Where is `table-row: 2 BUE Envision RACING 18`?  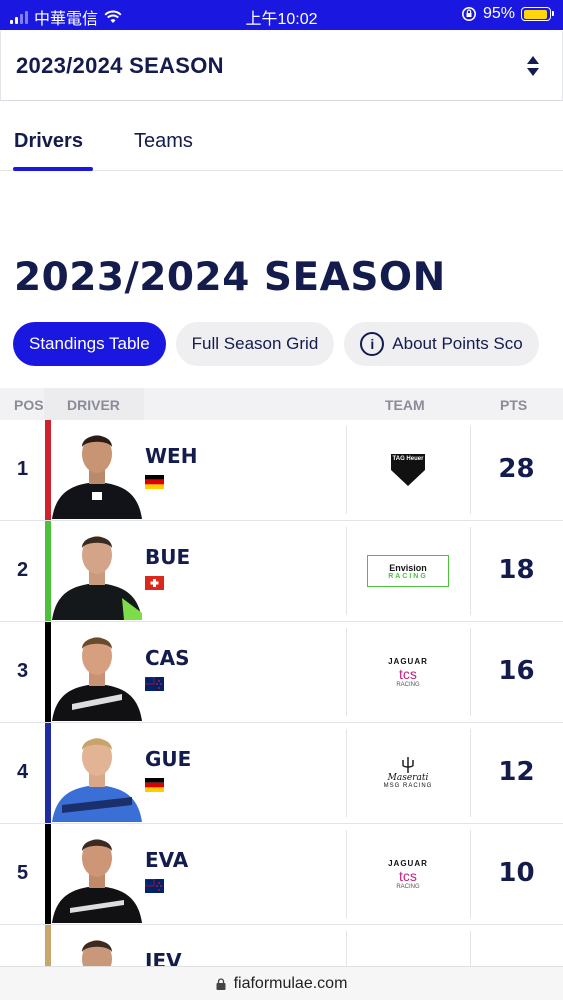
table-row: 2 BUE Envision RACING 18 is located at coordinates (281, 571).